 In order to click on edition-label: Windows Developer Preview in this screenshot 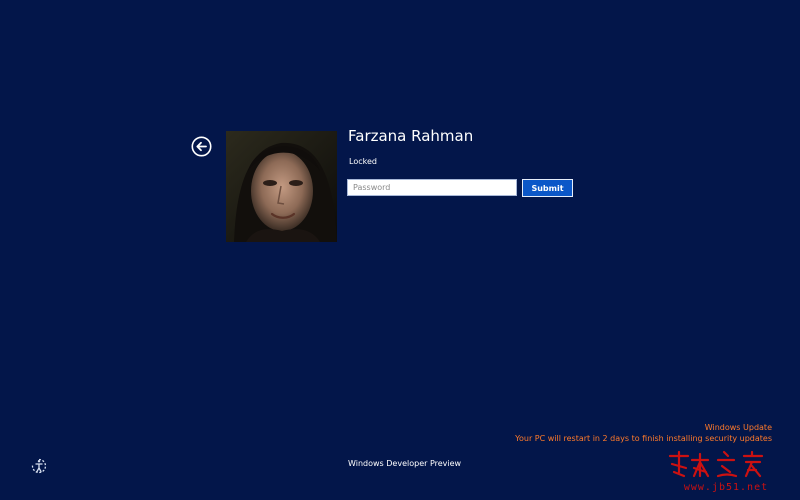, I will do `click(405, 463)`.